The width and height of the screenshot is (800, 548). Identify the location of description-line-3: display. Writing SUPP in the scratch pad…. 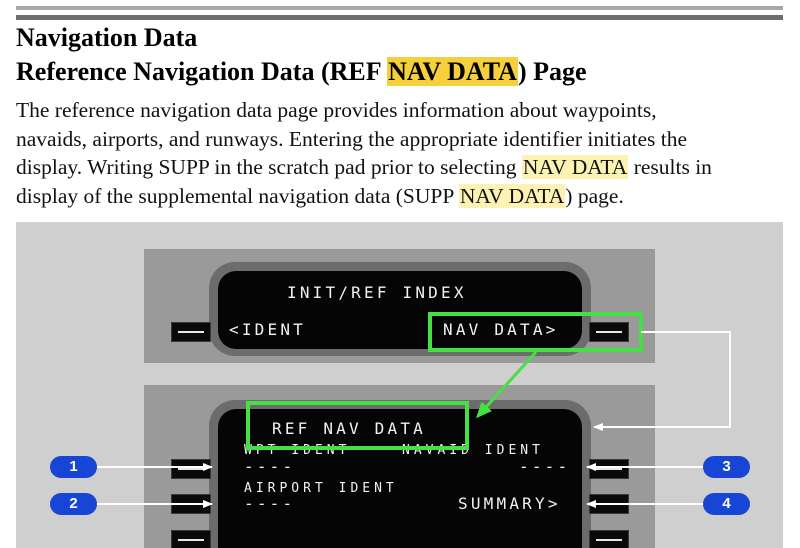
(364, 167).